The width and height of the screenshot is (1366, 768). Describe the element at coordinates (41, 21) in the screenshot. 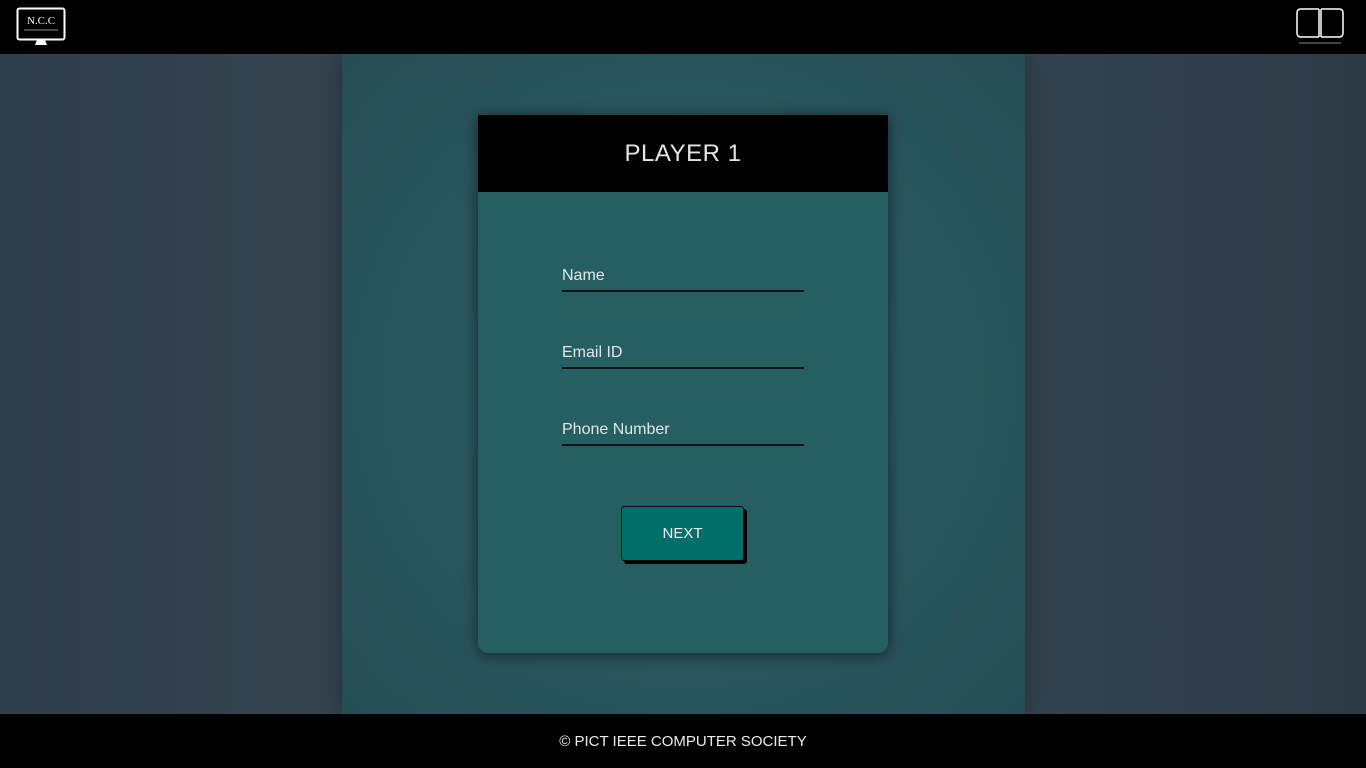

I see `svg-text: N.C.C` at that location.